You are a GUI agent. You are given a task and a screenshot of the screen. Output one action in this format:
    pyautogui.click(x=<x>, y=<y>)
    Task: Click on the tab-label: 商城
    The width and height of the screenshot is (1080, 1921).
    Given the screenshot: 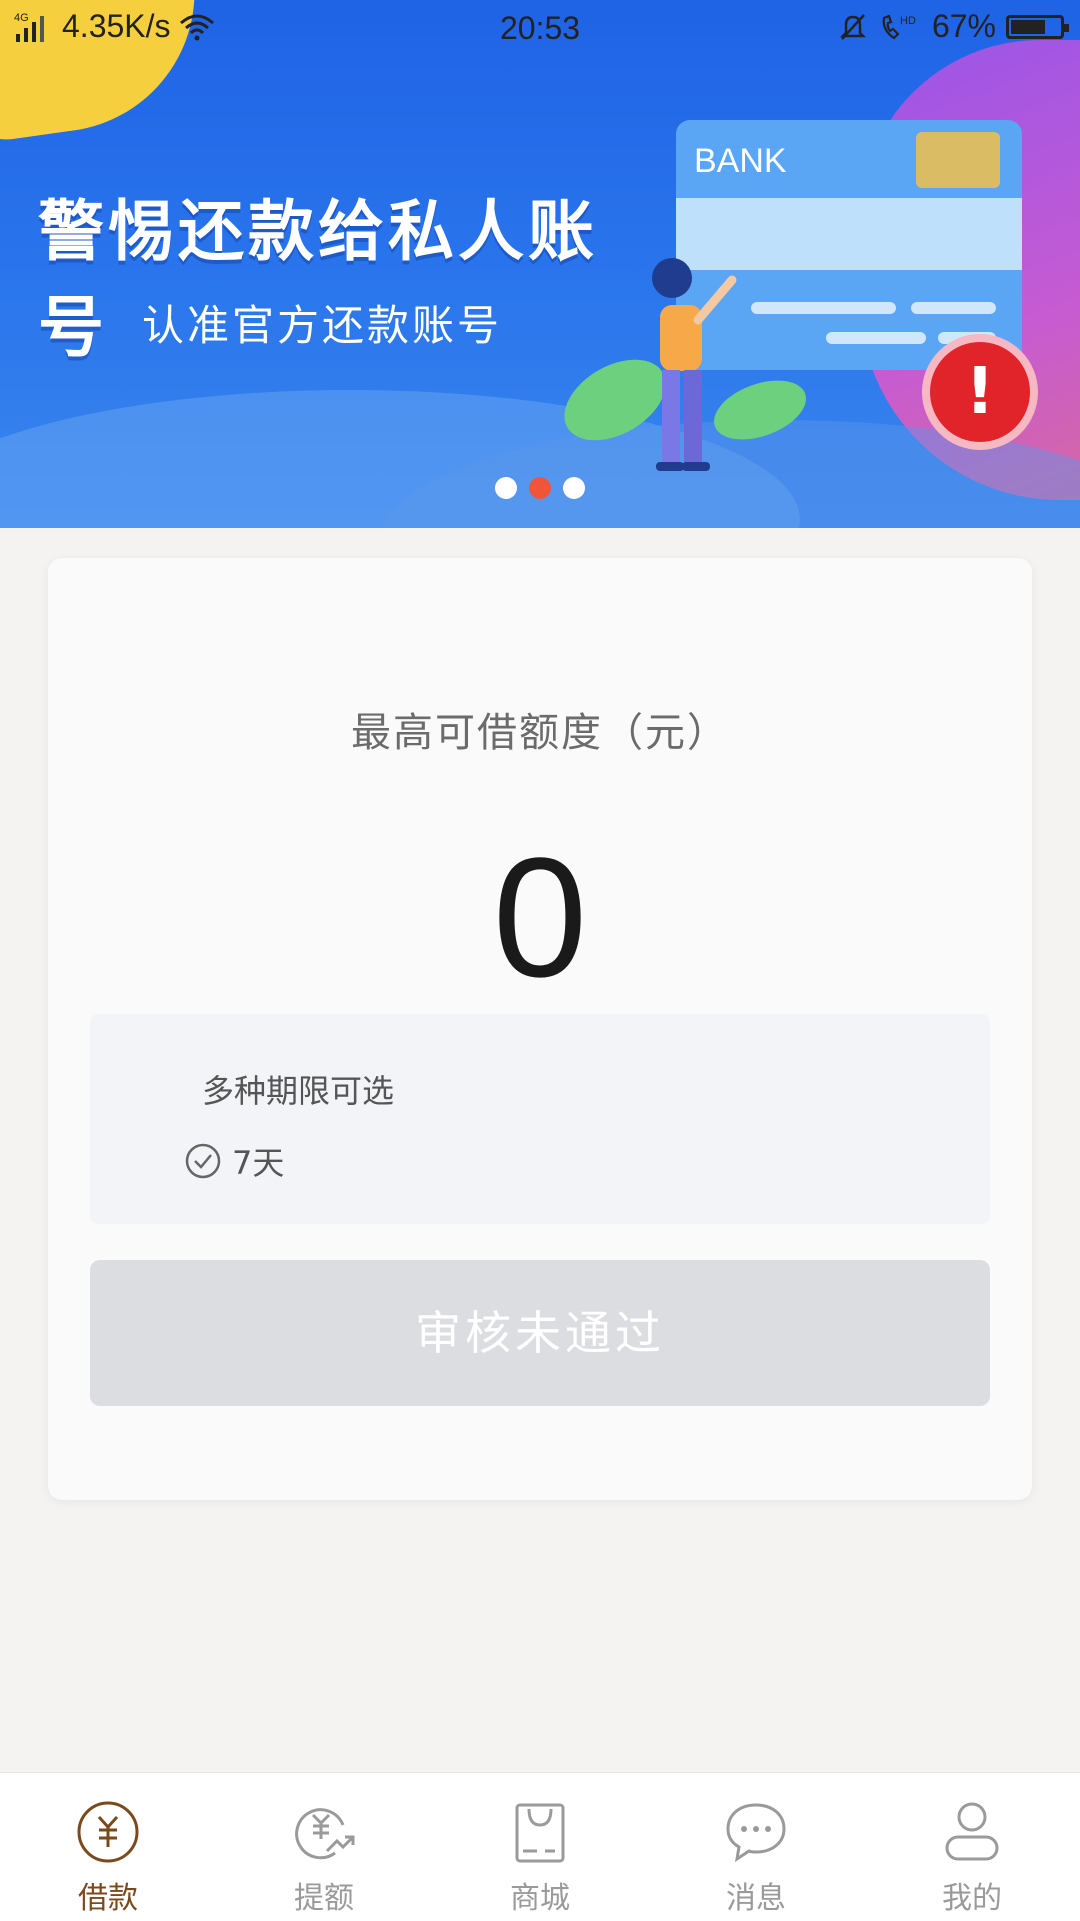 What is the action you would take?
    pyautogui.click(x=540, y=1898)
    